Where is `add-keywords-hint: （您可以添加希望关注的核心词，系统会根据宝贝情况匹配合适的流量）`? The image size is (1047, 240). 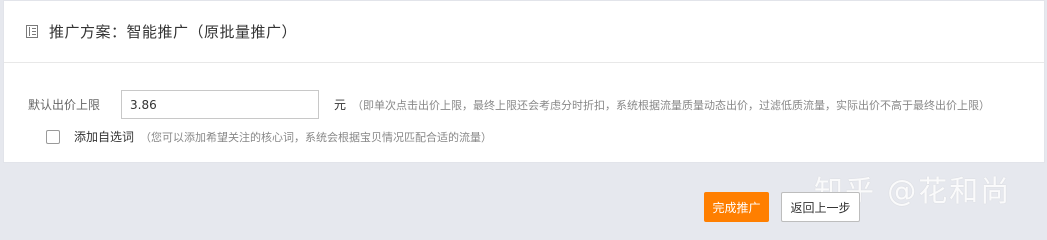 add-keywords-hint: （您可以添加希望关注的核心词，系统会根据宝贝情况匹配合适的流量） is located at coordinates (316, 137).